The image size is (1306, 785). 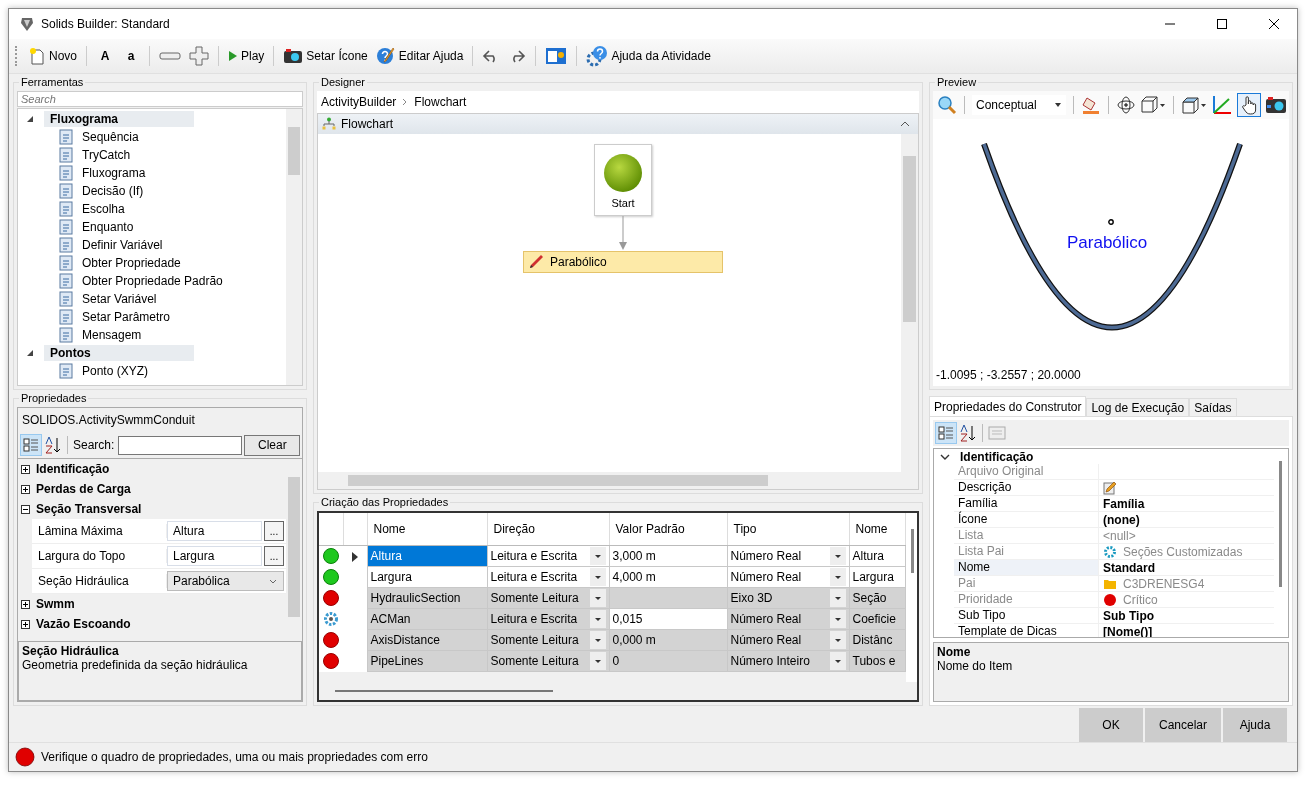 What do you see at coordinates (119, 353) in the screenshot?
I see `tree-group: Pontos` at bounding box center [119, 353].